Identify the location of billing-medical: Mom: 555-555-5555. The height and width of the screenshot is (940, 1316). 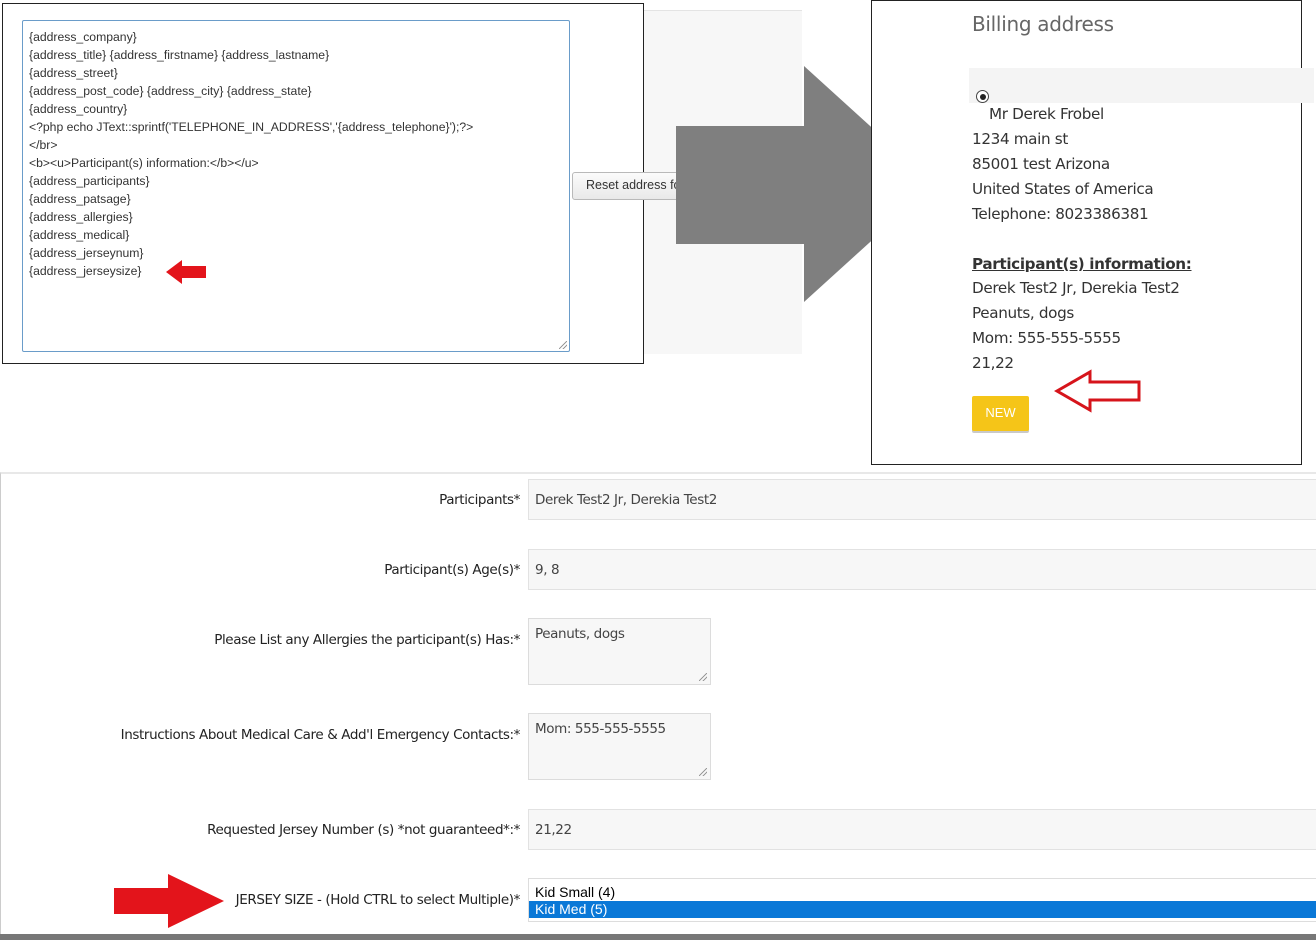
(1046, 338).